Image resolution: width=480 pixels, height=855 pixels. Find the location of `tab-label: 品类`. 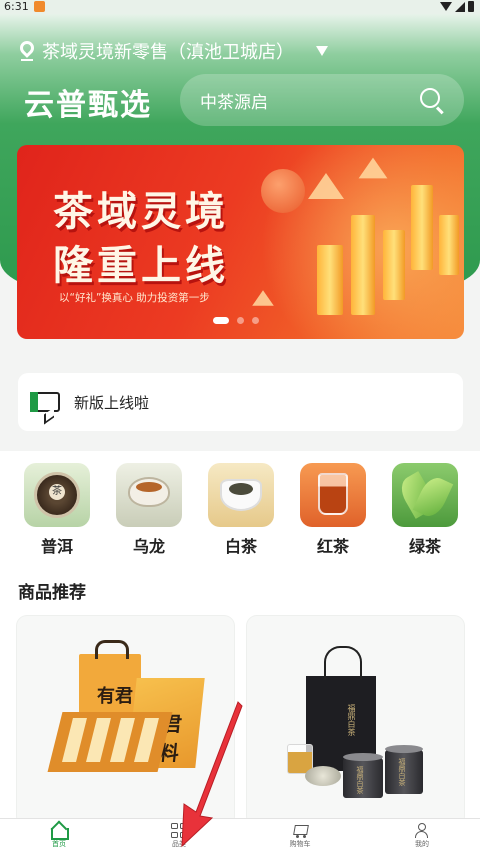

tab-label: 品类 is located at coordinates (179, 844).